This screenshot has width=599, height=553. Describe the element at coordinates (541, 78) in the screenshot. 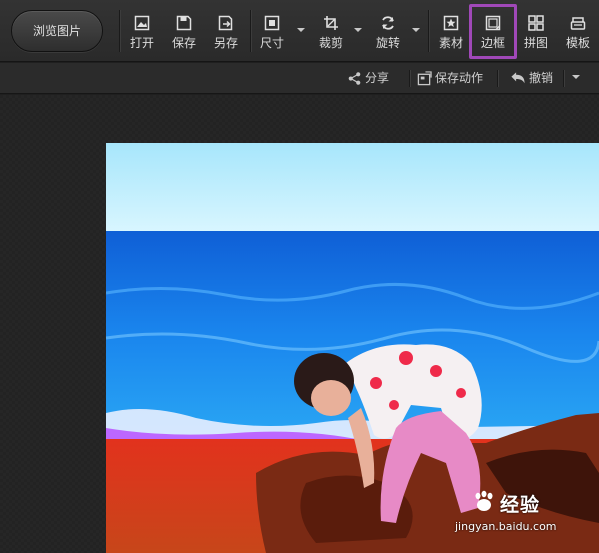

I see `undo-label: 撤销` at that location.